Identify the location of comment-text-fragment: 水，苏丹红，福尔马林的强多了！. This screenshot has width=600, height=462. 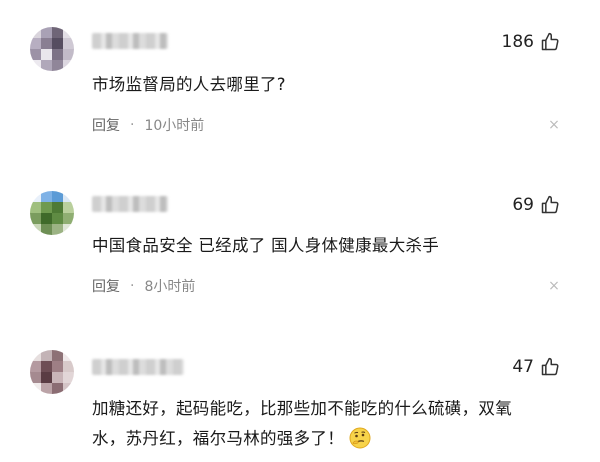
(218, 438).